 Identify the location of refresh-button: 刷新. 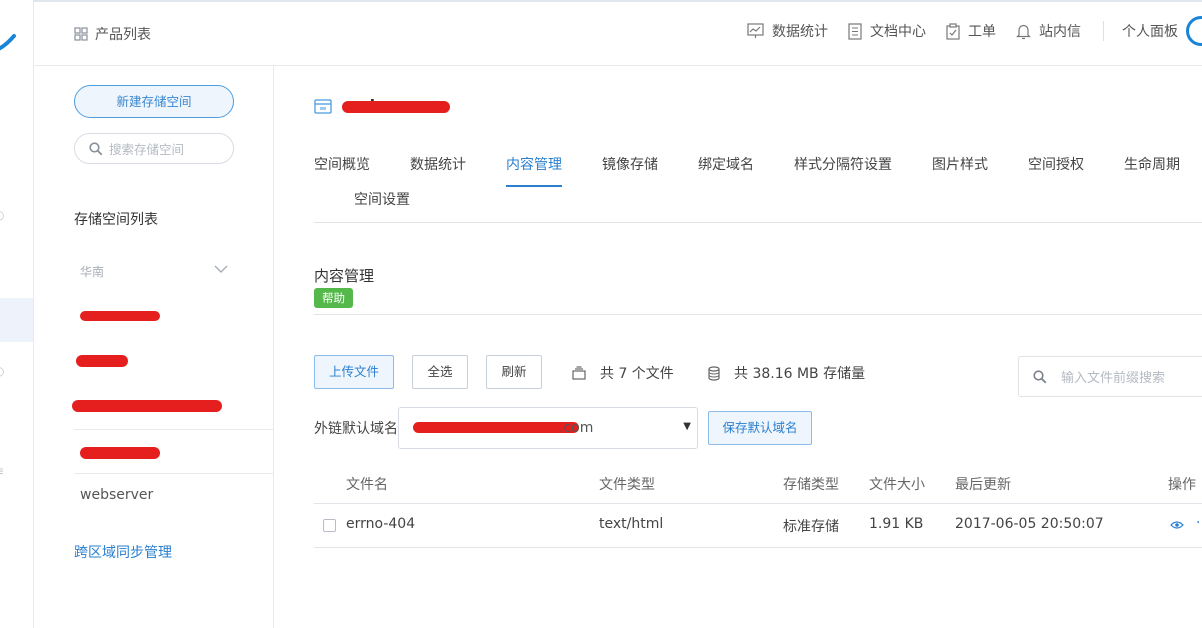
(514, 372).